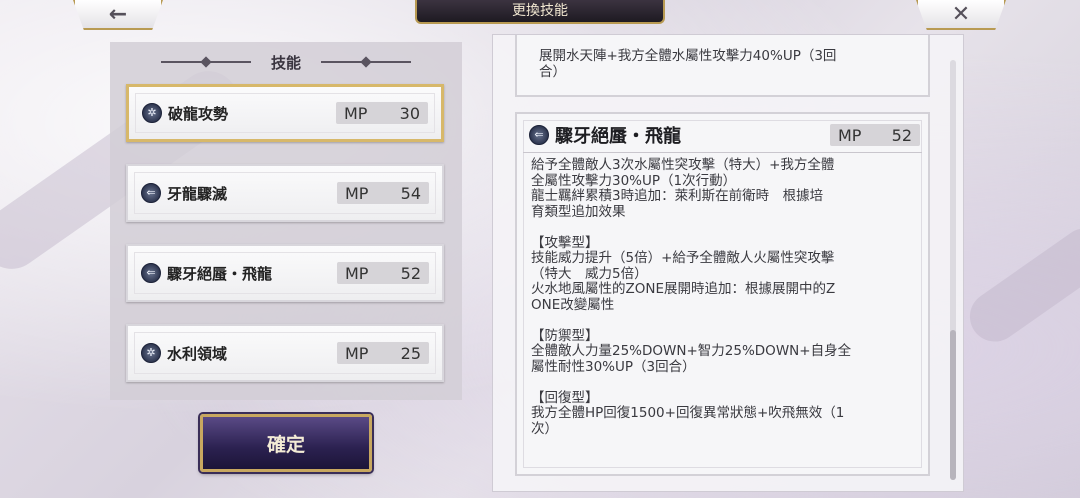 The image size is (1080, 498). Describe the element at coordinates (197, 193) in the screenshot. I see `skill-name: 牙龍驟滅` at that location.